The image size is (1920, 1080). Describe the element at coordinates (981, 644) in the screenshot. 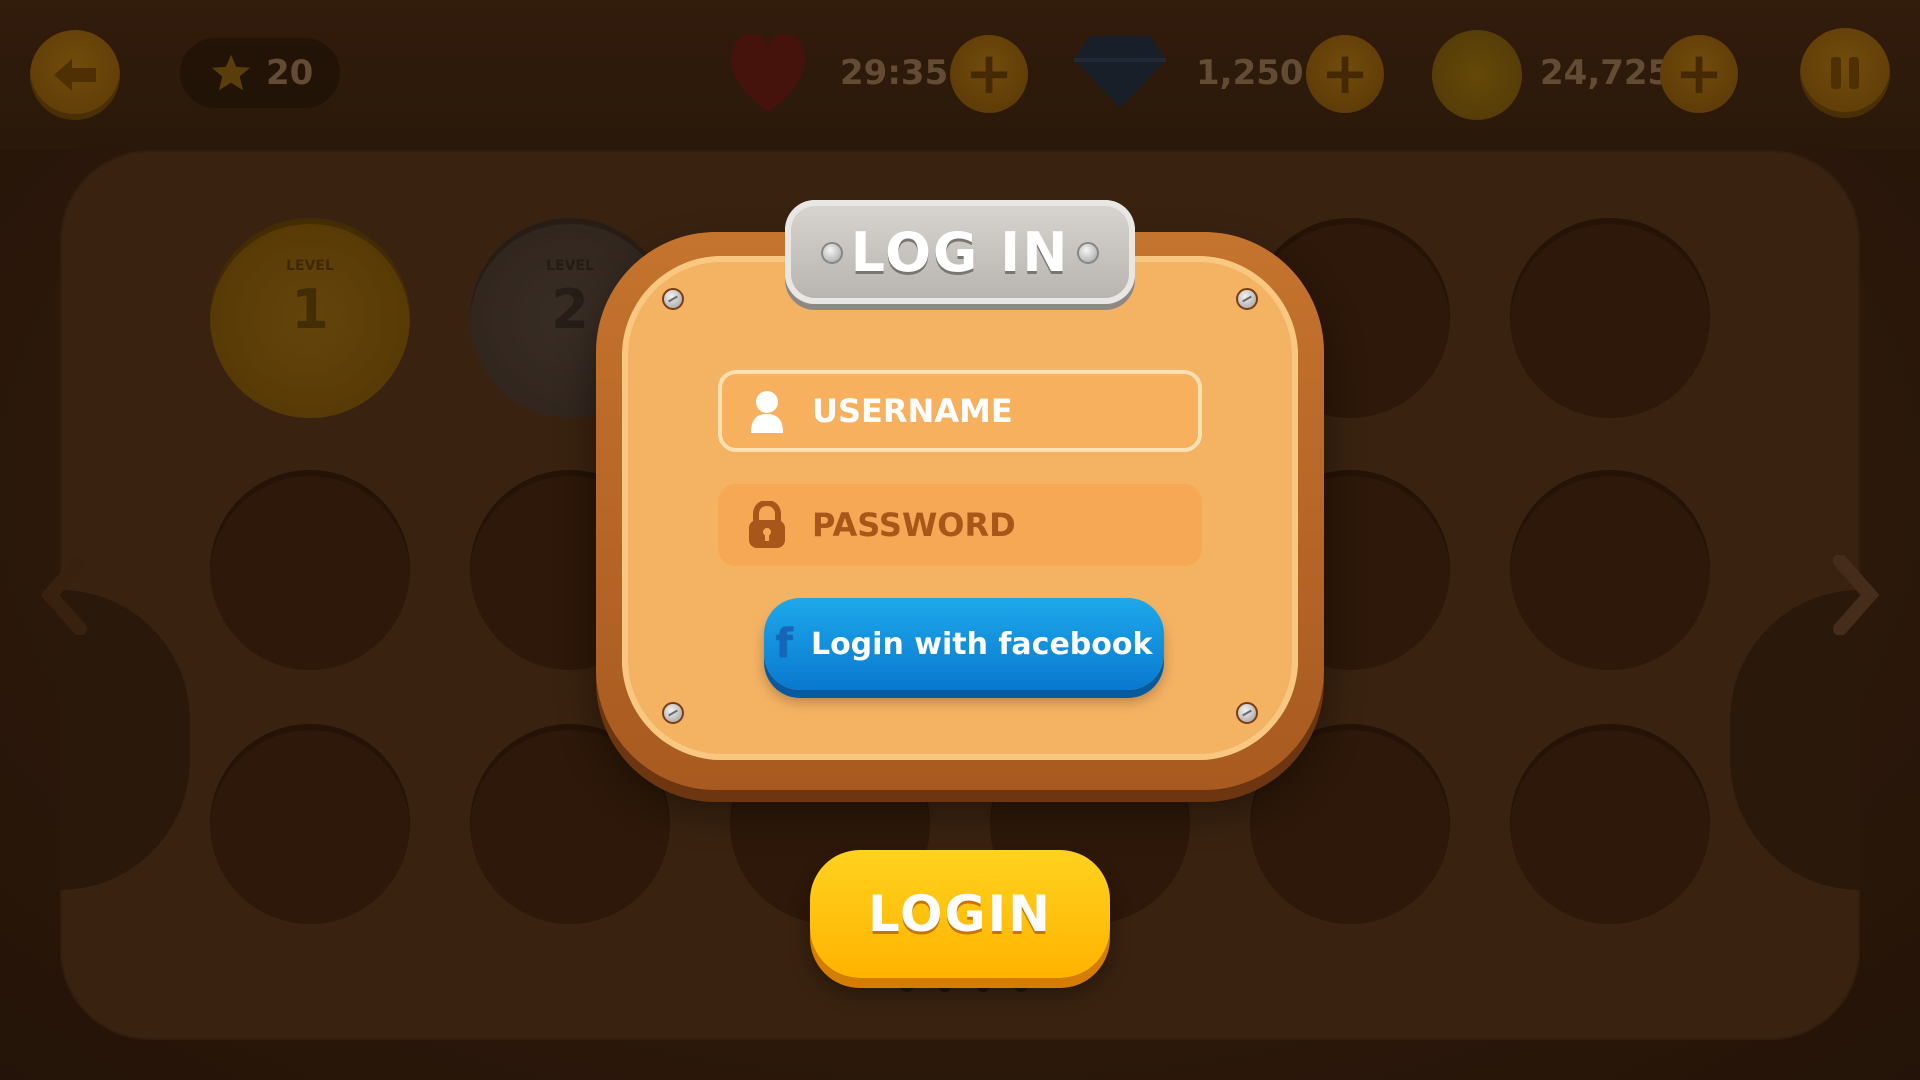

I see `facebook-login-label: Login with facebook` at that location.